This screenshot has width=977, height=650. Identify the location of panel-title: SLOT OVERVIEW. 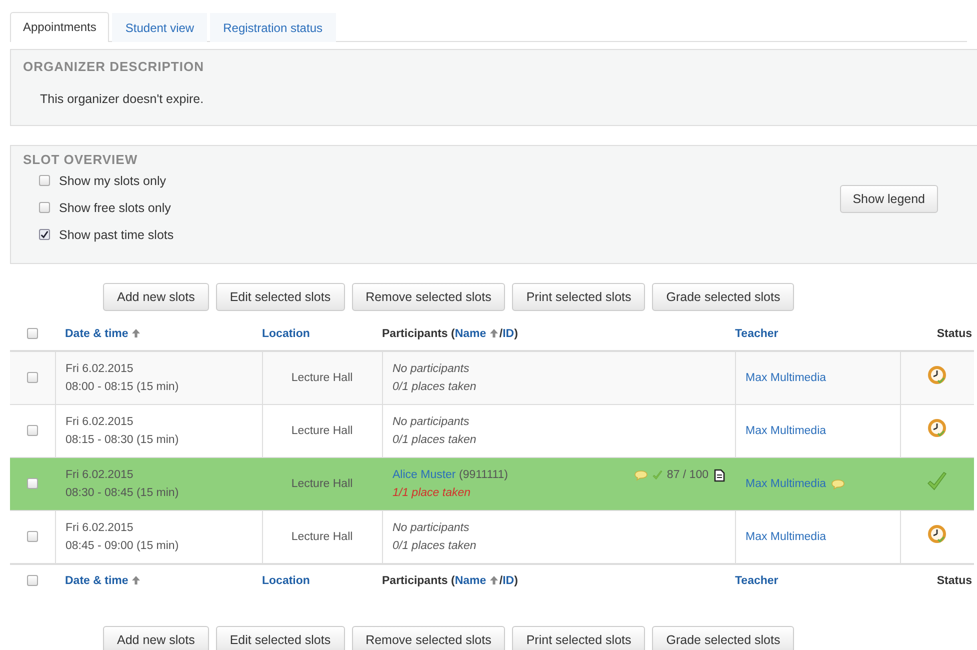
(81, 159).